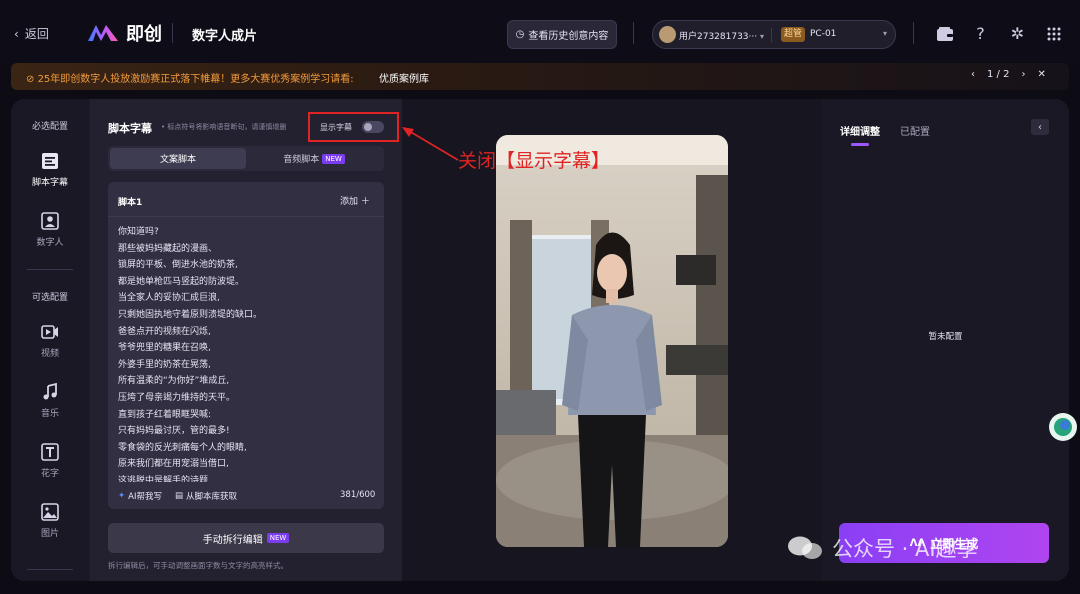  What do you see at coordinates (50, 452) in the screenshot?
I see `text-effect-icon` at bounding box center [50, 452].